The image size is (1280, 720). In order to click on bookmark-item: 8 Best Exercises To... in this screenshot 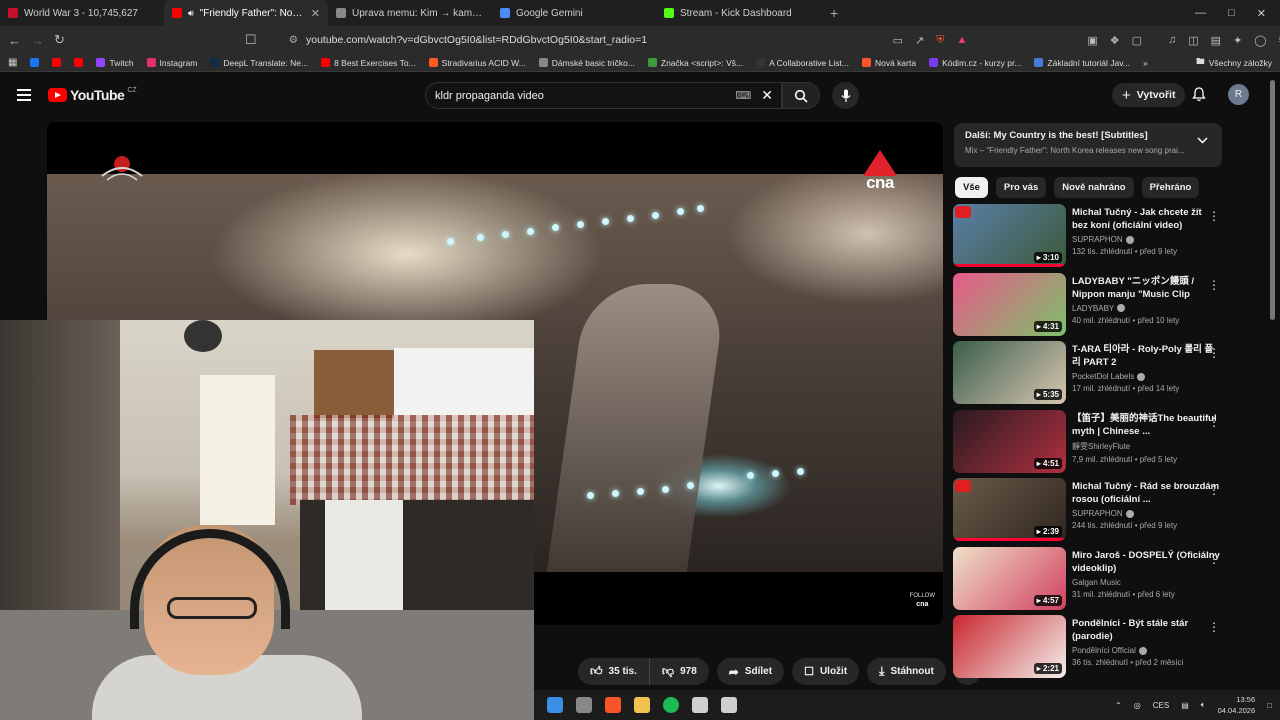, I will do `click(368, 63)`.